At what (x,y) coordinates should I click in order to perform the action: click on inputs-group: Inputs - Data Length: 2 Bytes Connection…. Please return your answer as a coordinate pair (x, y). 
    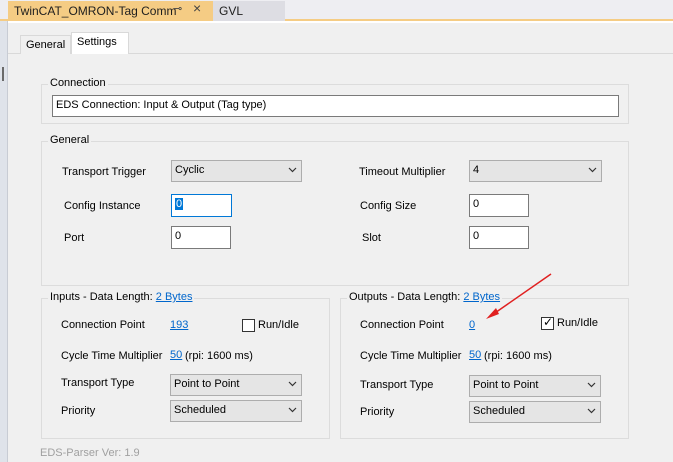
    Looking at the image, I should click on (185, 365).